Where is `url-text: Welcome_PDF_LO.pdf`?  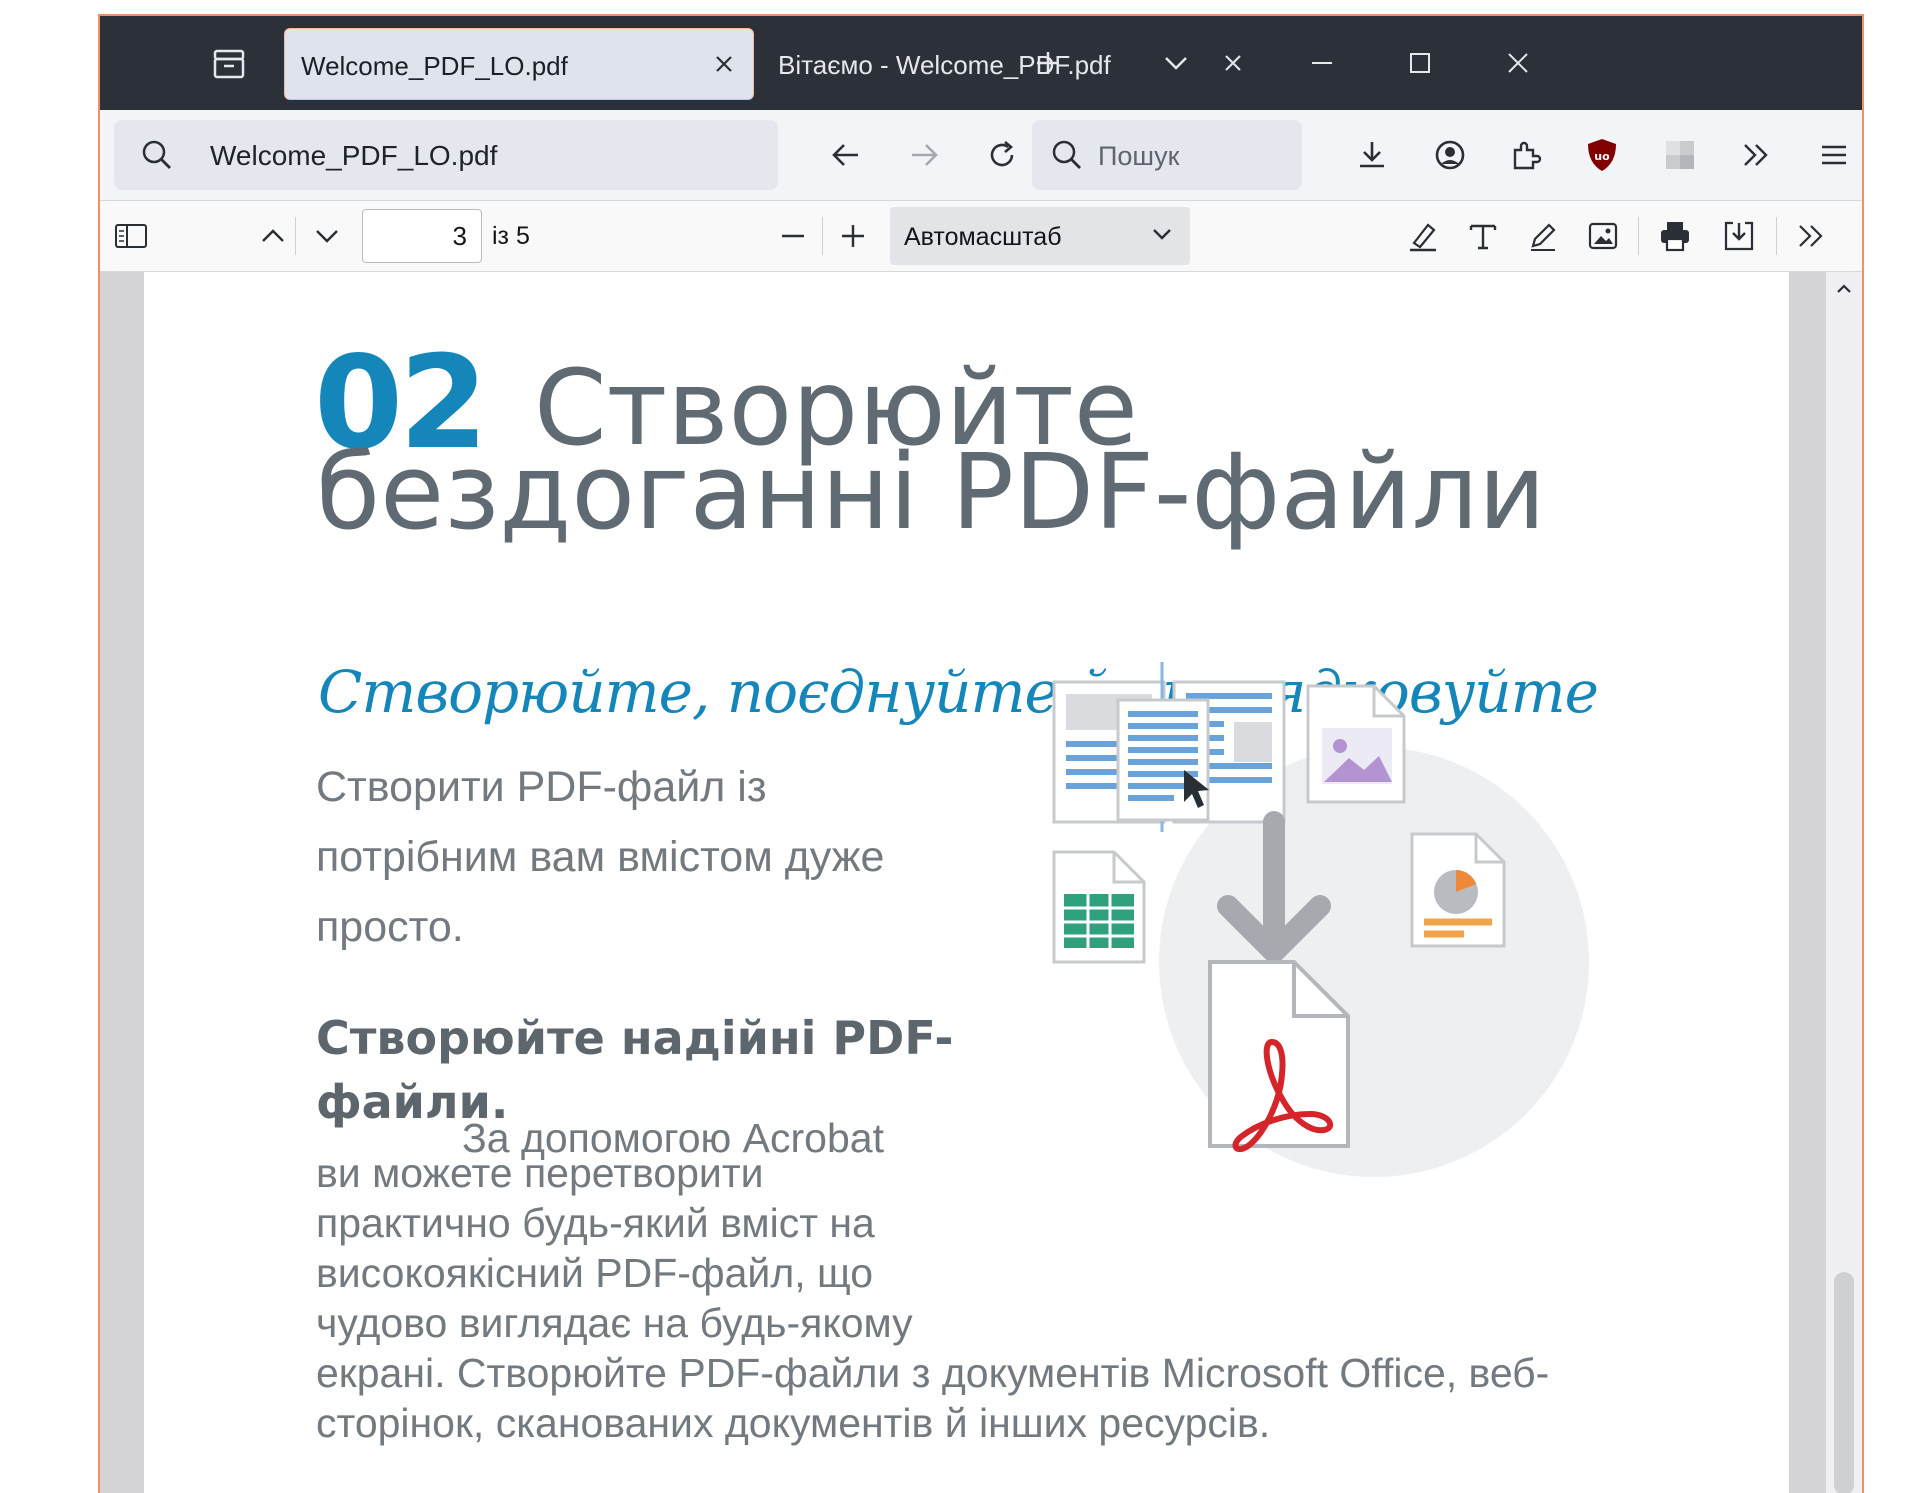
url-text: Welcome_PDF_LO.pdf is located at coordinates (354, 155).